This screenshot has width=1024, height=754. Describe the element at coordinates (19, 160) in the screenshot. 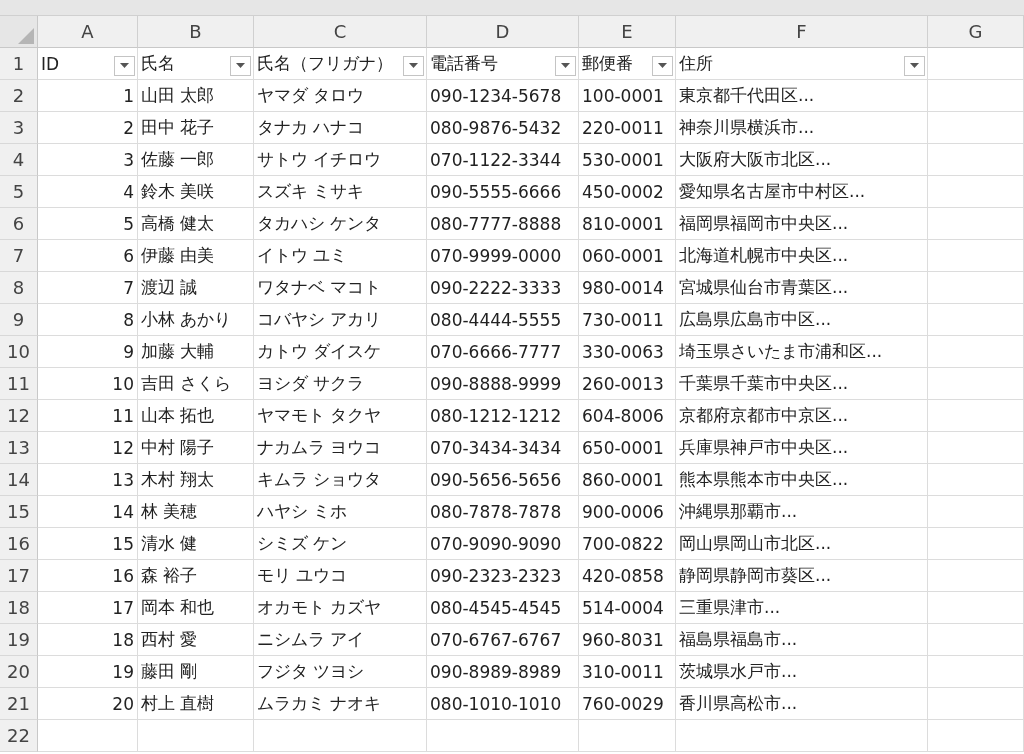

I see `row-header: 4` at that location.